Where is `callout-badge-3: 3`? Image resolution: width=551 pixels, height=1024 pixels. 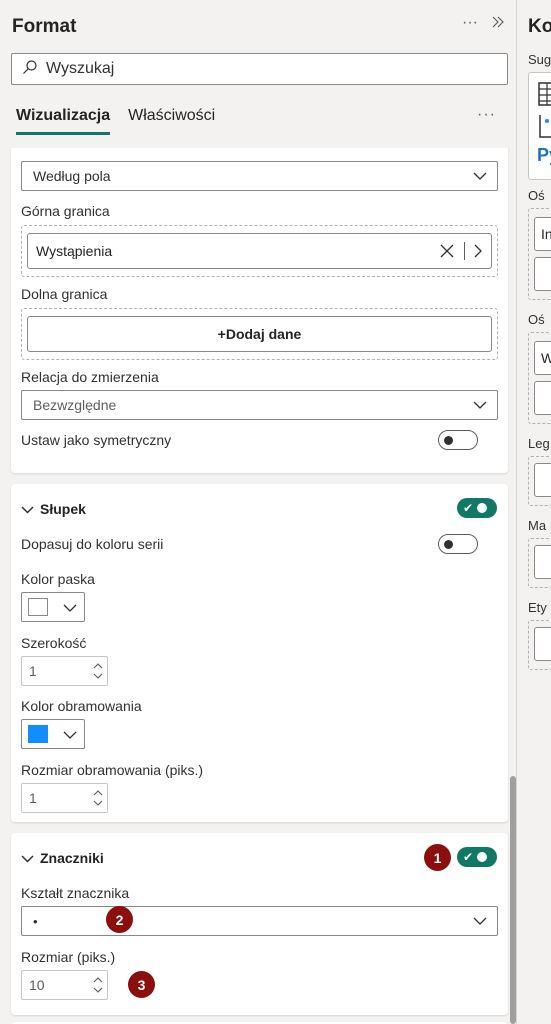 callout-badge-3: 3 is located at coordinates (141, 984).